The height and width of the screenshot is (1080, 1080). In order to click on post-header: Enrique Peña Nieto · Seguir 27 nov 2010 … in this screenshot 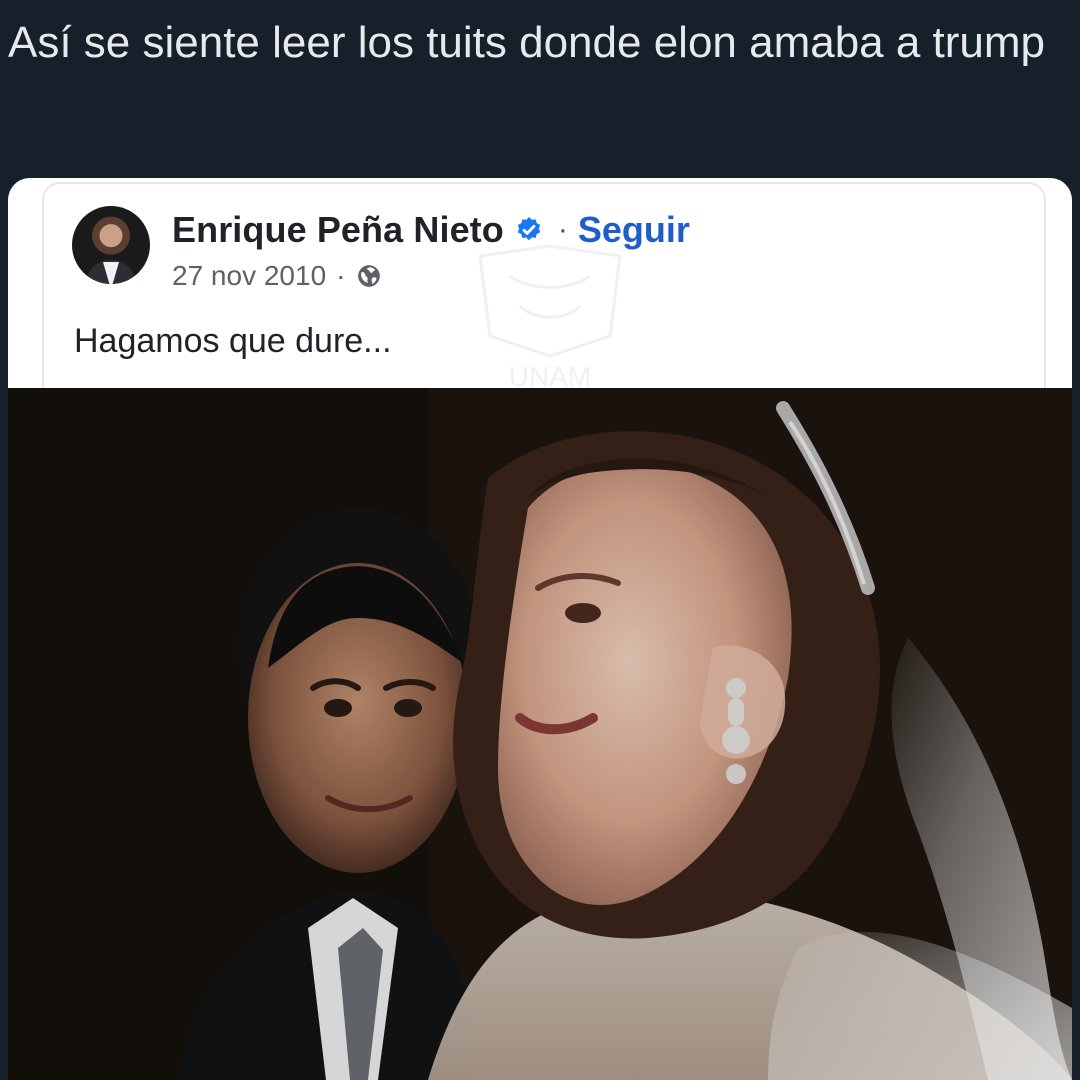, I will do `click(381, 249)`.